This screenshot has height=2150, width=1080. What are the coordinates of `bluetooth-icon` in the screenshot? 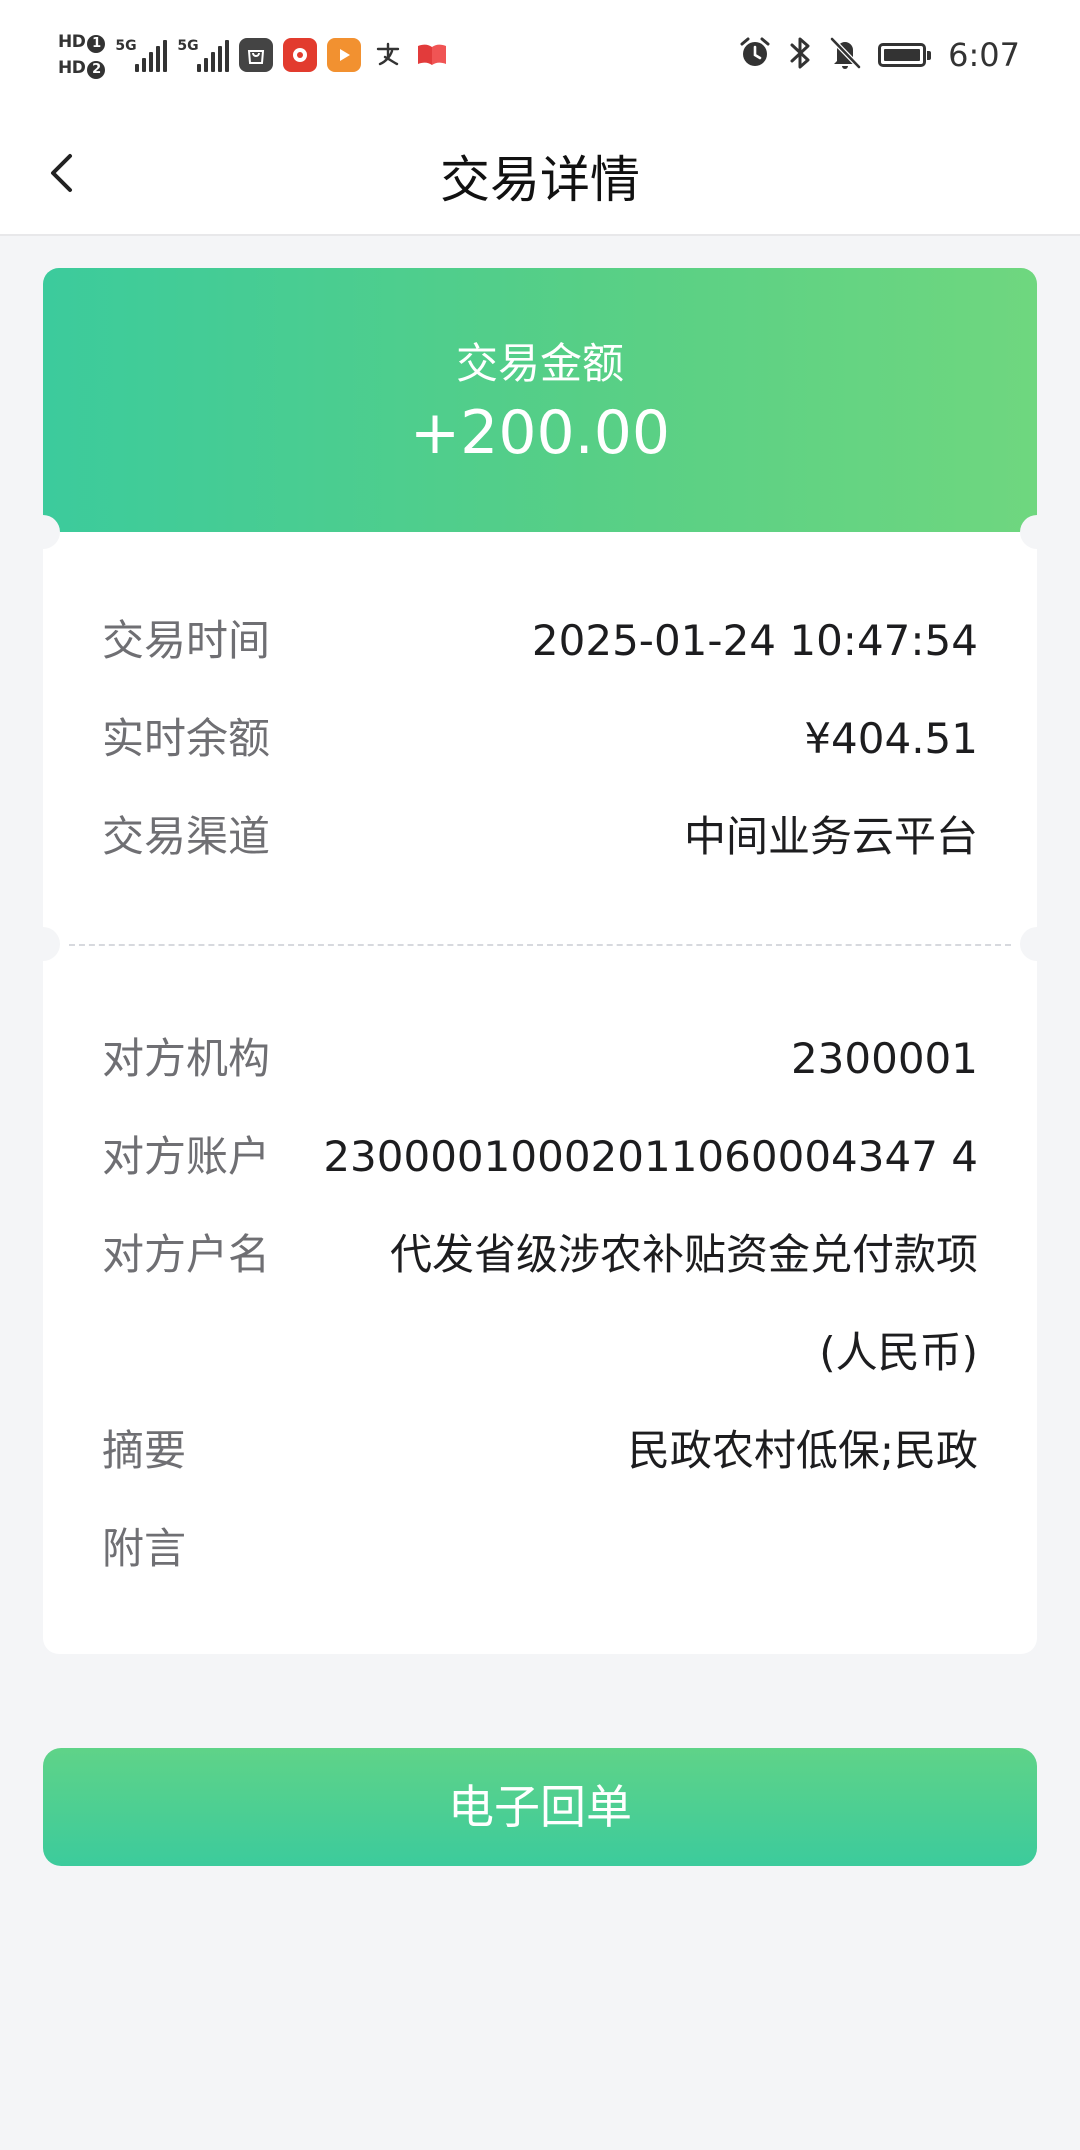 It's located at (800, 55).